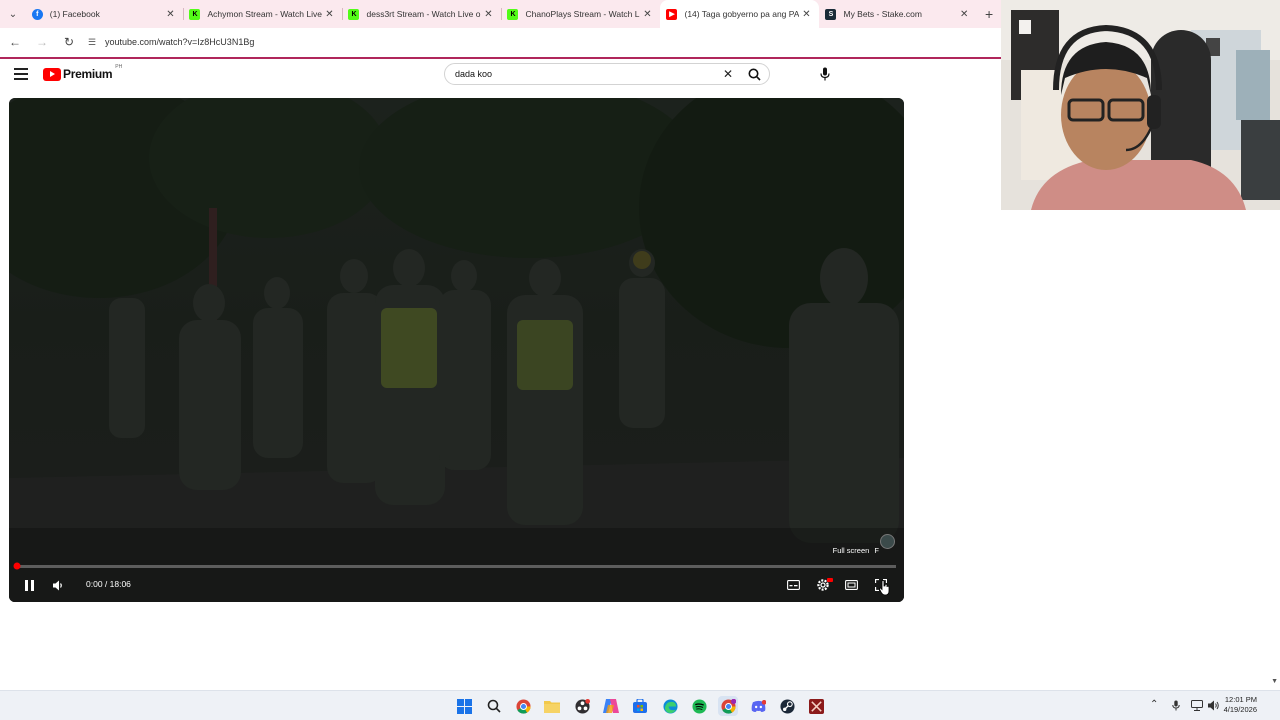 This screenshot has height=720, width=1280. I want to click on channel-watermark-icon, so click(887, 541).